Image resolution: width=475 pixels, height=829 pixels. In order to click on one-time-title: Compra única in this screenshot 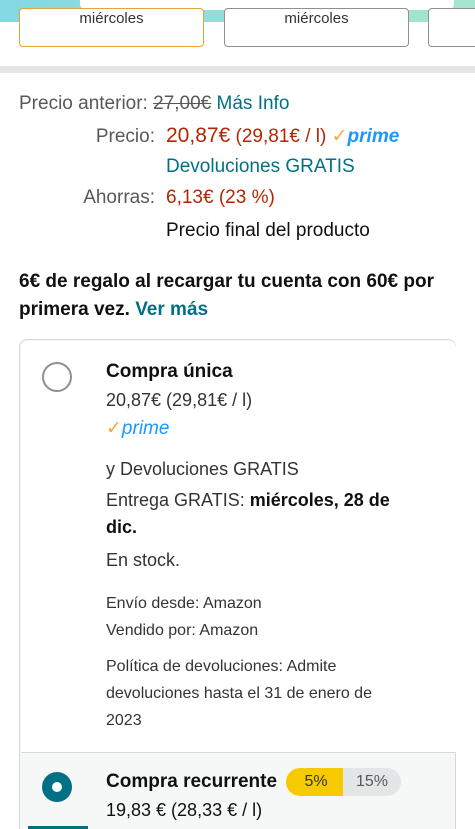, I will do `click(169, 371)`.